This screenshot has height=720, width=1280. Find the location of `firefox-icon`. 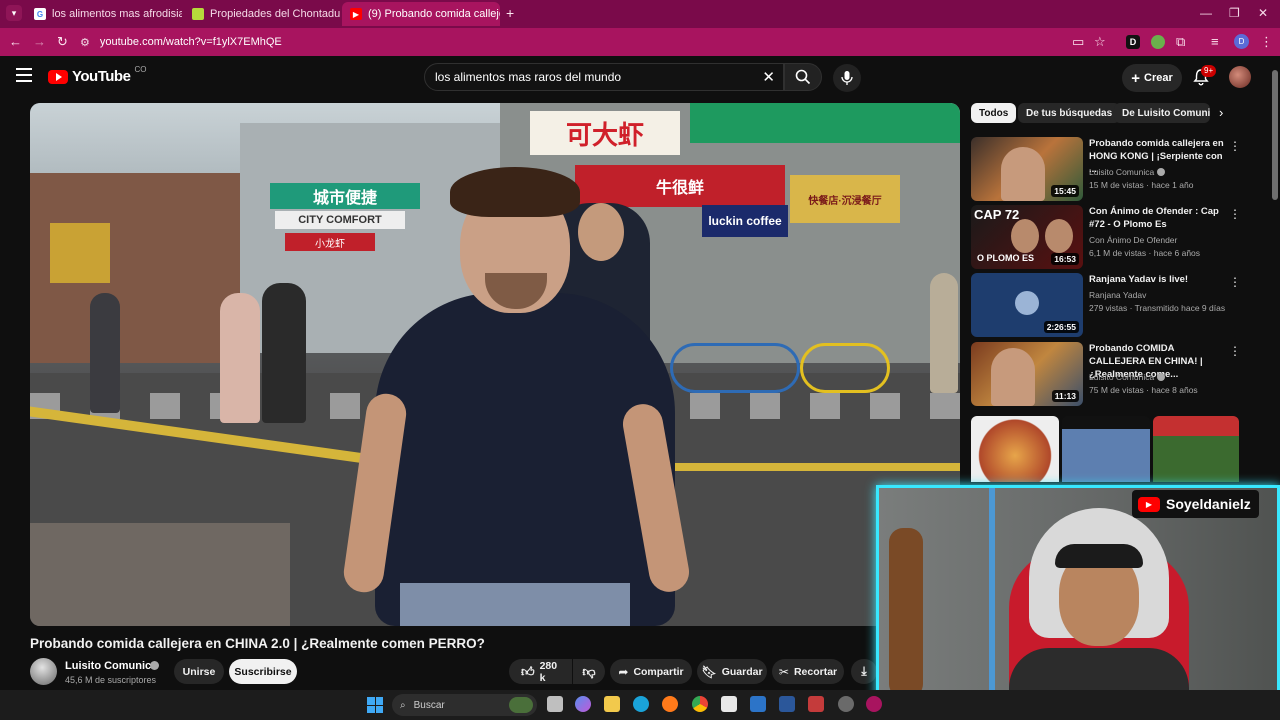

firefox-icon is located at coordinates (670, 704).